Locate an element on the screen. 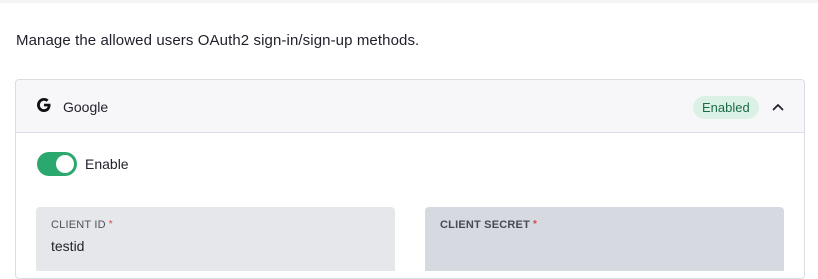 The width and height of the screenshot is (818, 279). collapse-button is located at coordinates (778, 107).